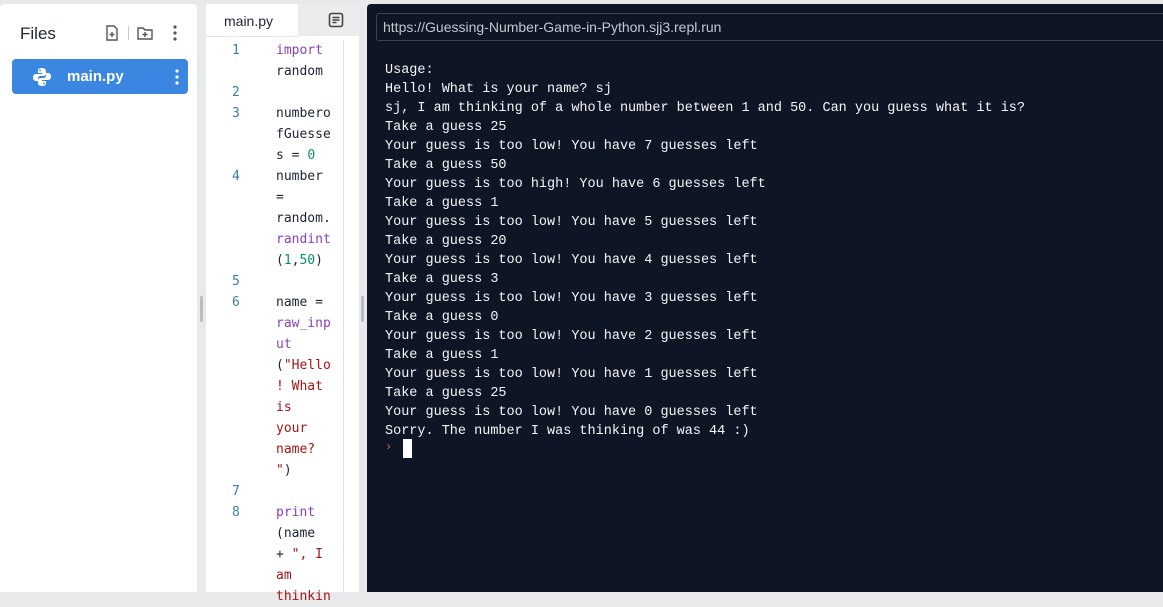 This screenshot has width=1163, height=607. I want to click on code-token: fGuesse, so click(303, 134).